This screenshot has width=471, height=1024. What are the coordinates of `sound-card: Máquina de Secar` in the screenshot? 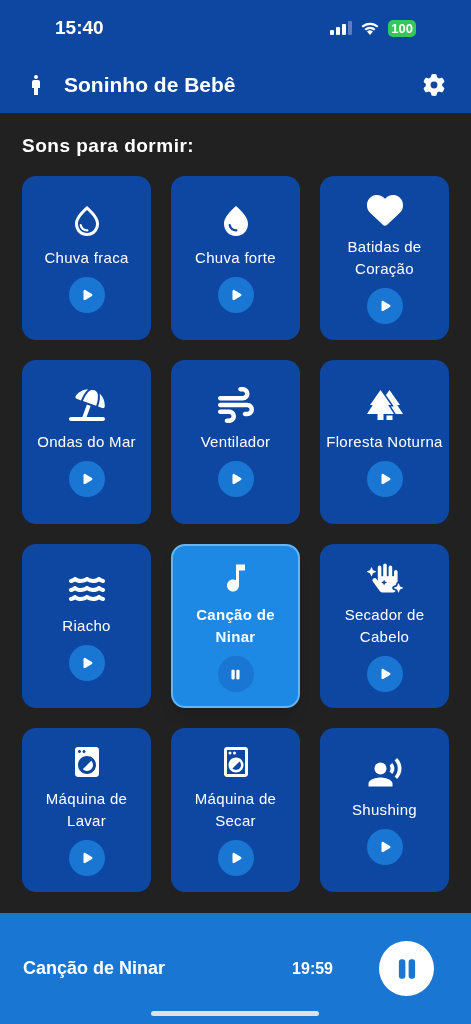 It's located at (235, 810).